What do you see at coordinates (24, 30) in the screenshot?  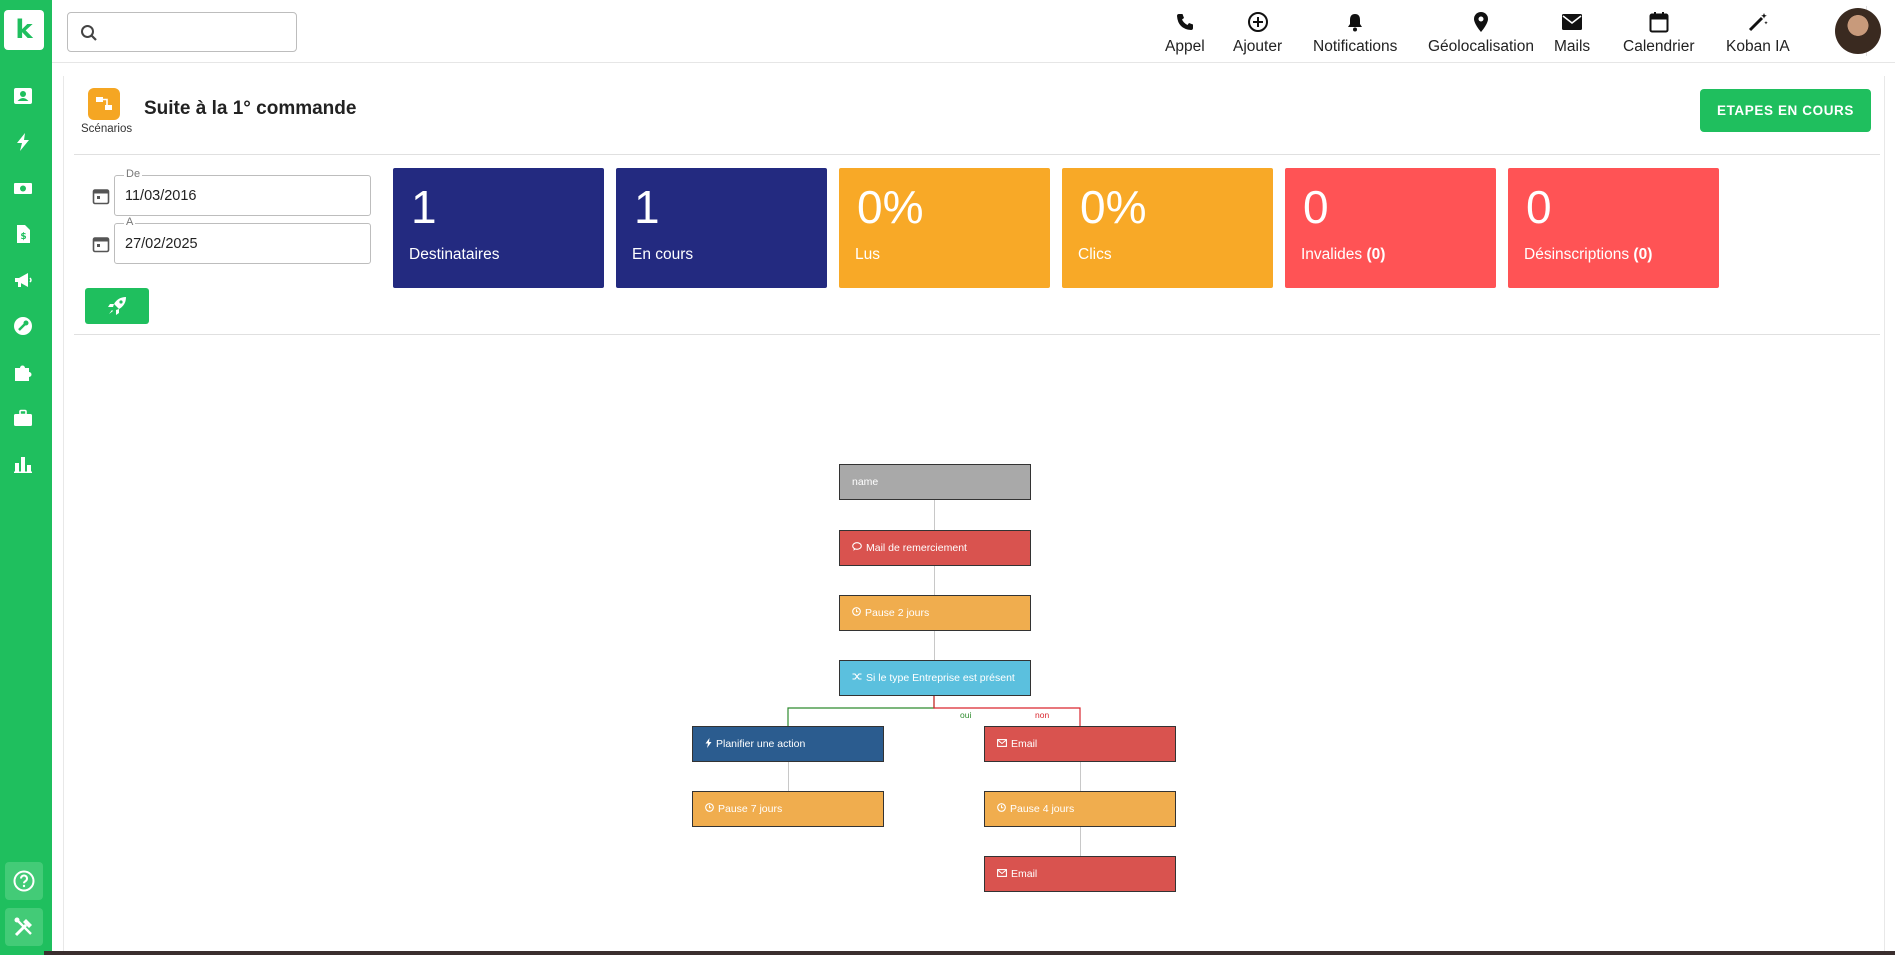 I see `app-logo: k` at bounding box center [24, 30].